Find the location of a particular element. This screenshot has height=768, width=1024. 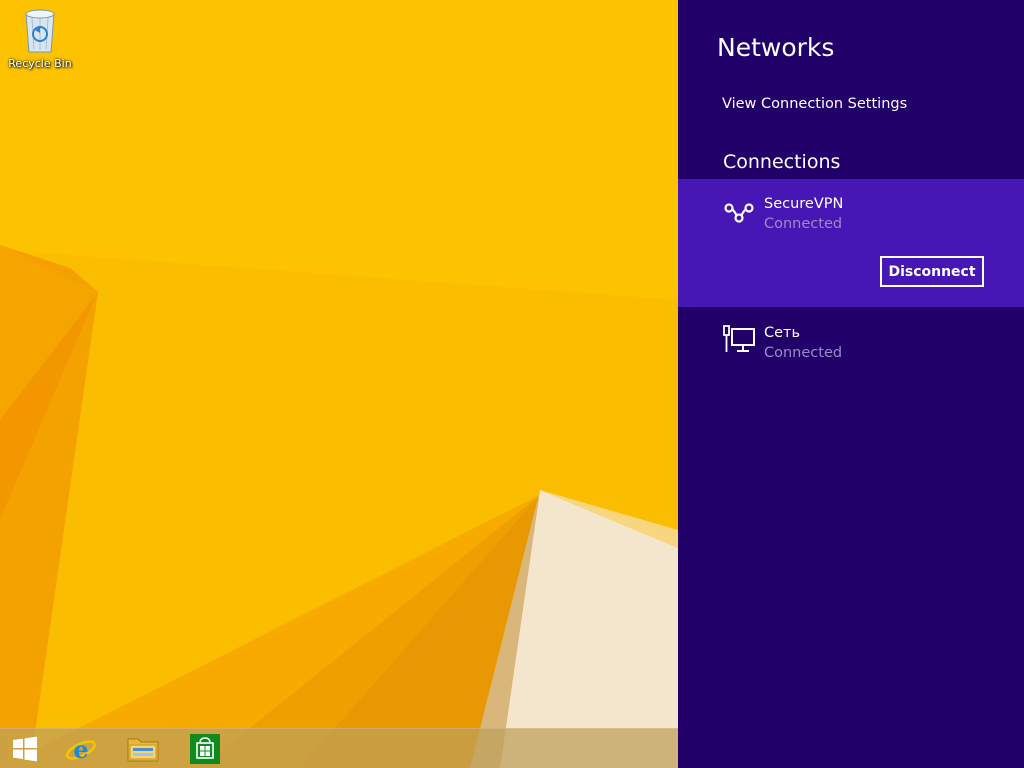

wired-network-icon is located at coordinates (739, 338).